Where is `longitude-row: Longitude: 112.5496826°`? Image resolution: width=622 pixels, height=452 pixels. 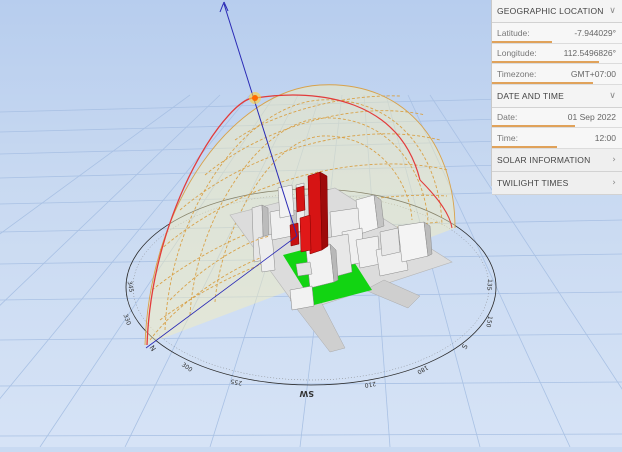
longitude-row: Longitude: 112.5496826° is located at coordinates (557, 53).